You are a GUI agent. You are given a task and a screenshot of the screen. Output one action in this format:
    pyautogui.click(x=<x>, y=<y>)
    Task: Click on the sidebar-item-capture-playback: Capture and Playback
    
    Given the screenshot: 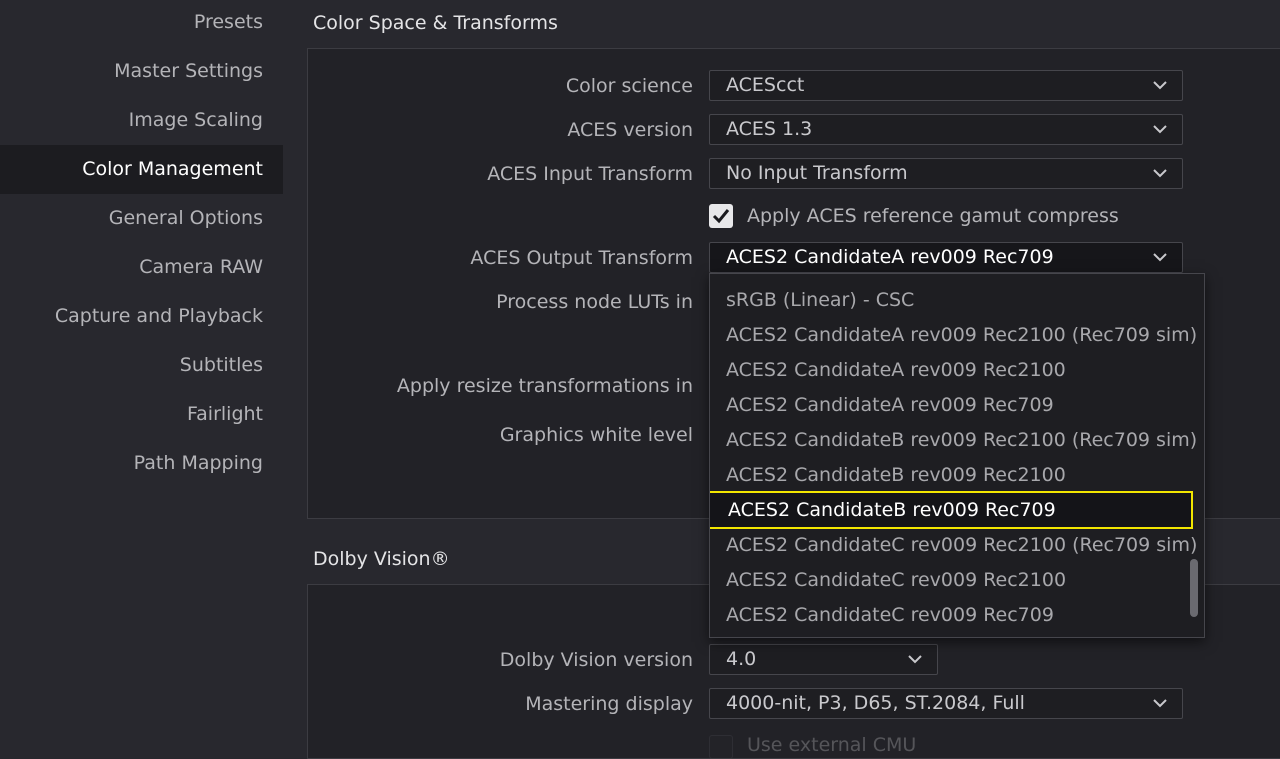 What is the action you would take?
    pyautogui.click(x=141, y=316)
    